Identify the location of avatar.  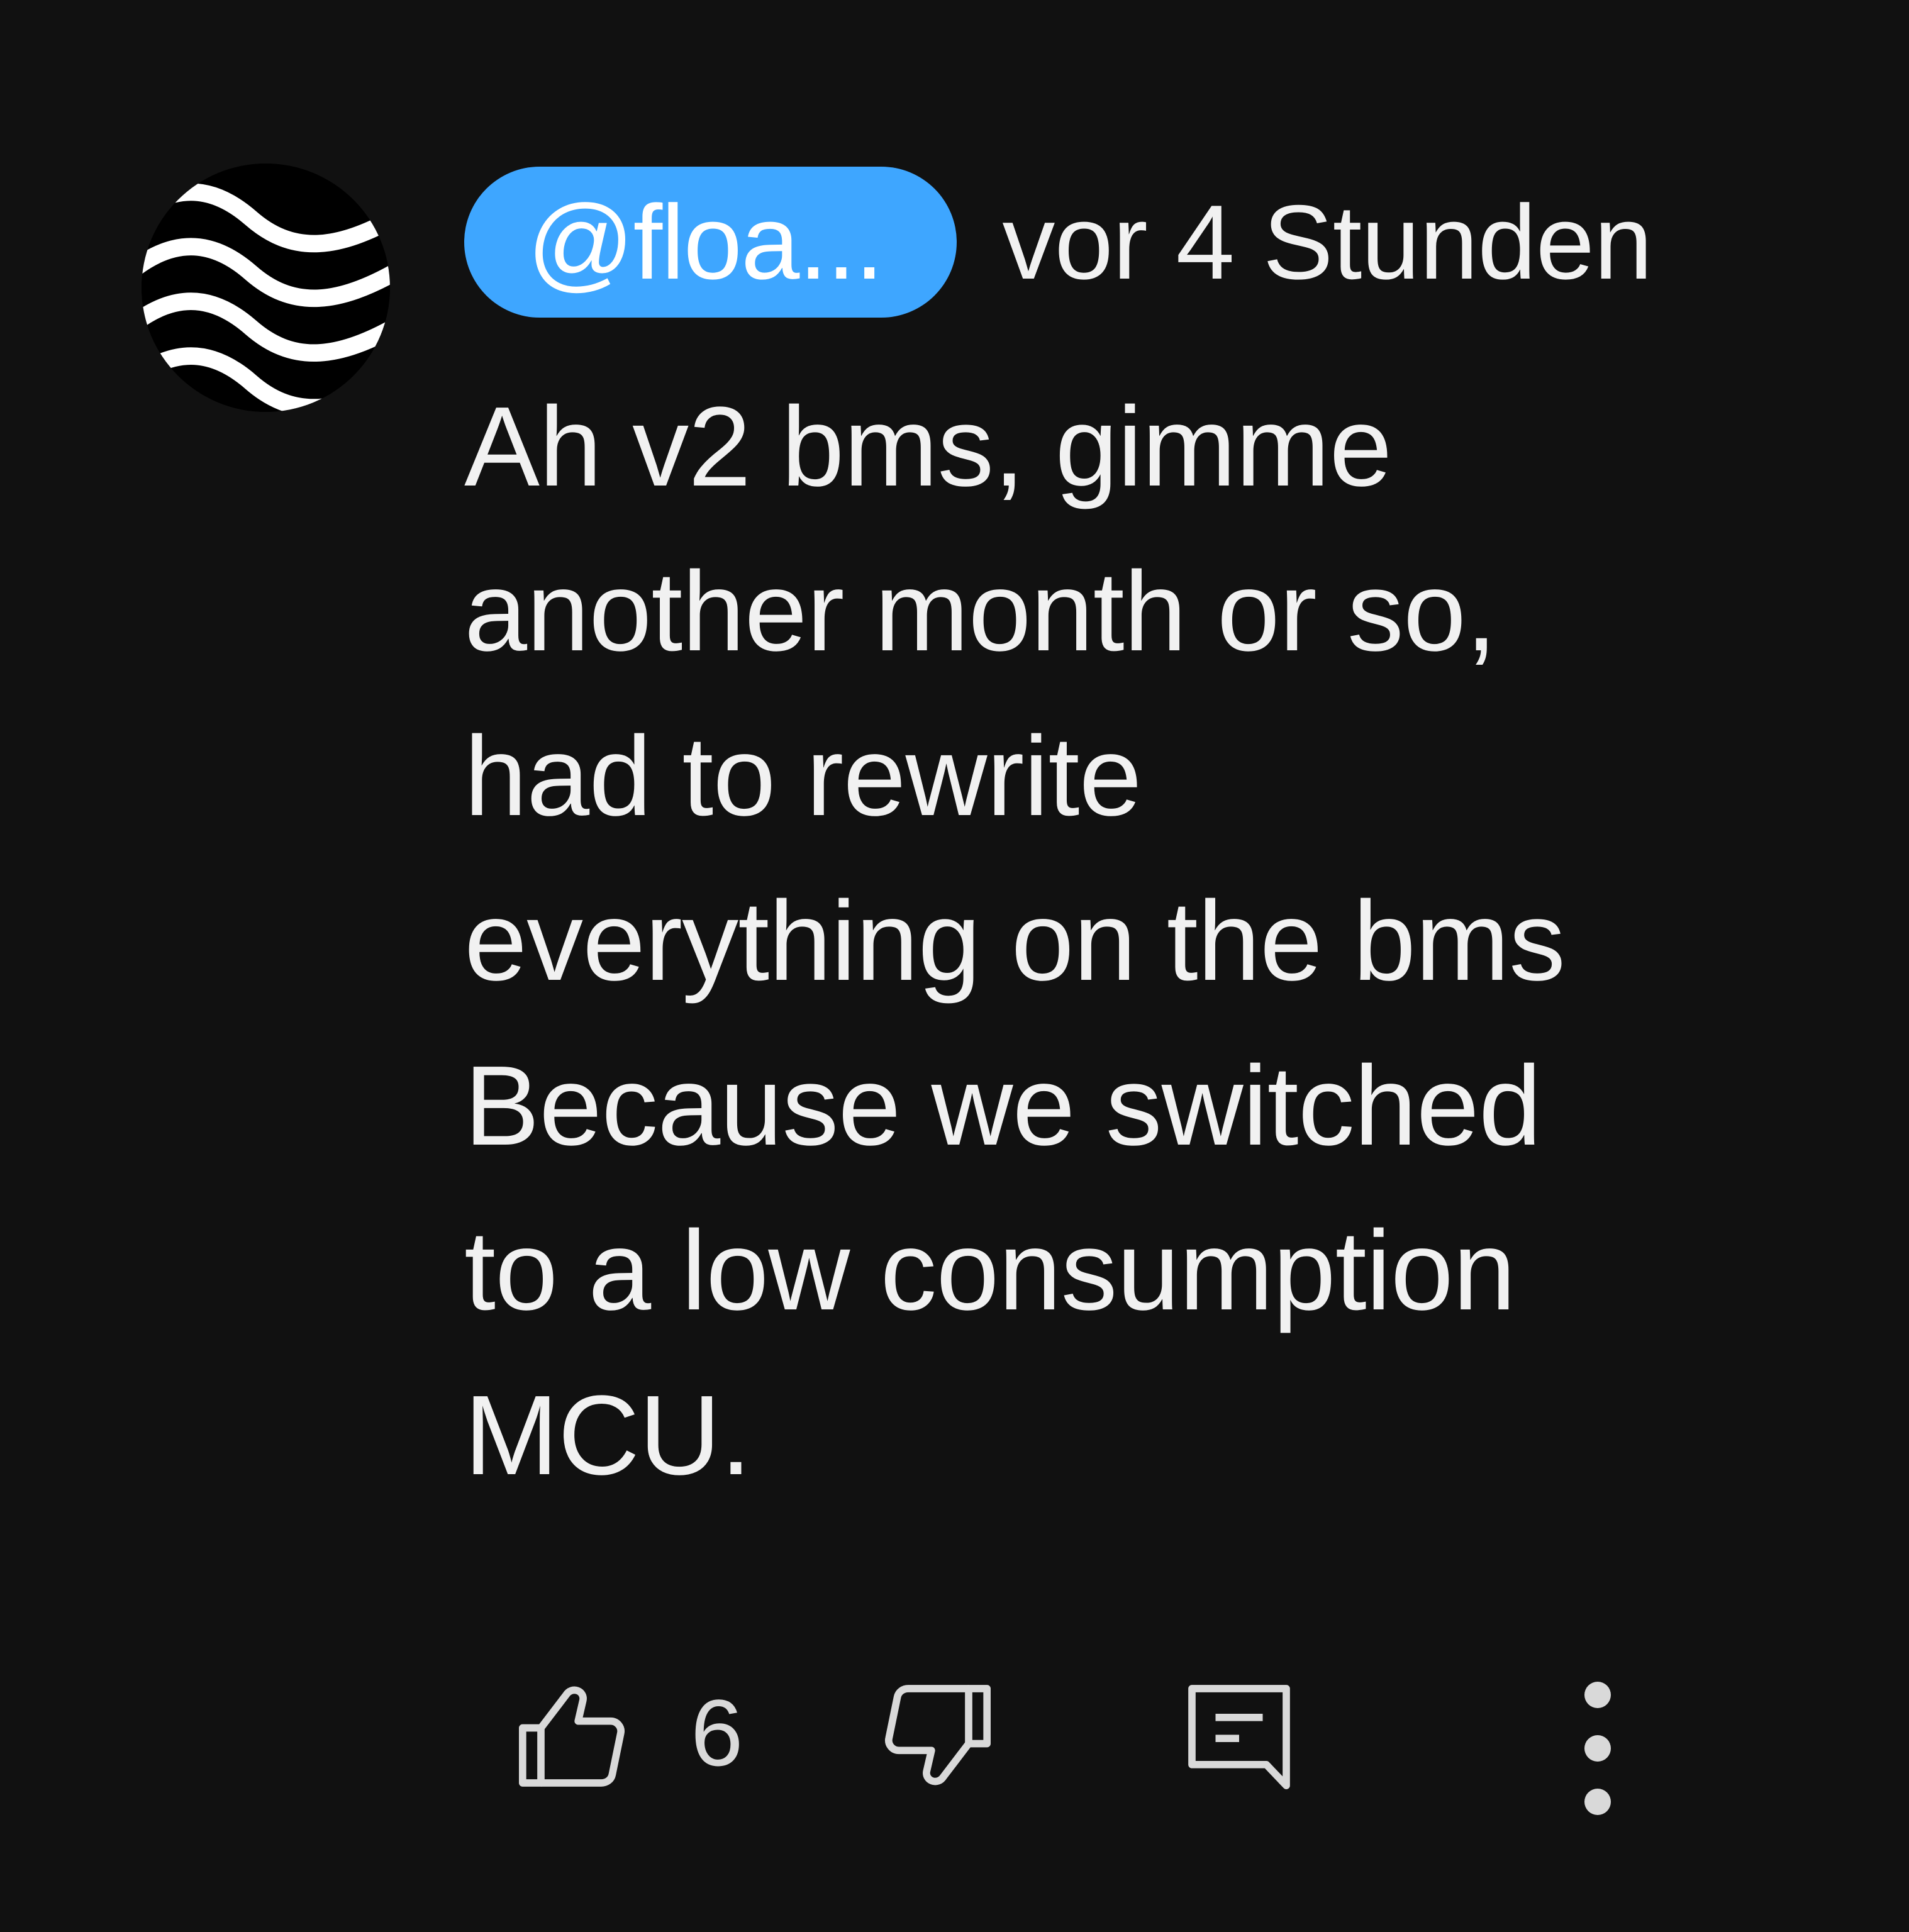
(266, 288).